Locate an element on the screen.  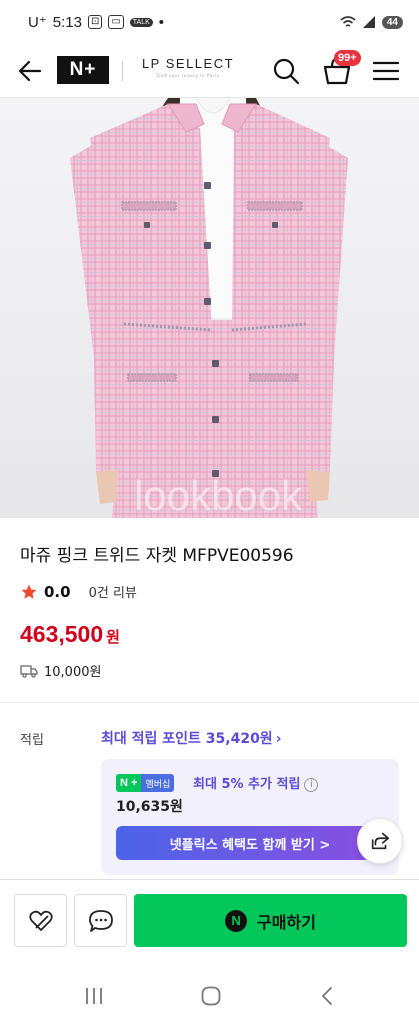
price-value: 463,500 is located at coordinates (62, 634).